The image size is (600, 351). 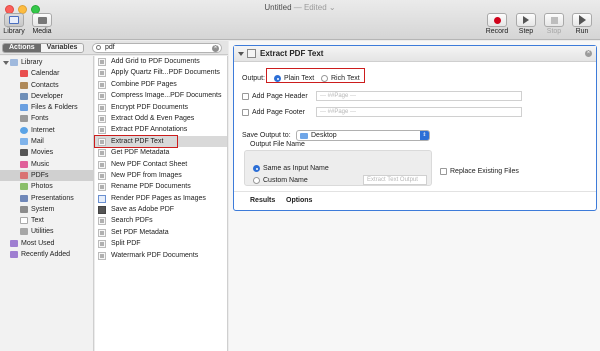 What do you see at coordinates (262, 200) in the screenshot?
I see `tab-results: Results` at bounding box center [262, 200].